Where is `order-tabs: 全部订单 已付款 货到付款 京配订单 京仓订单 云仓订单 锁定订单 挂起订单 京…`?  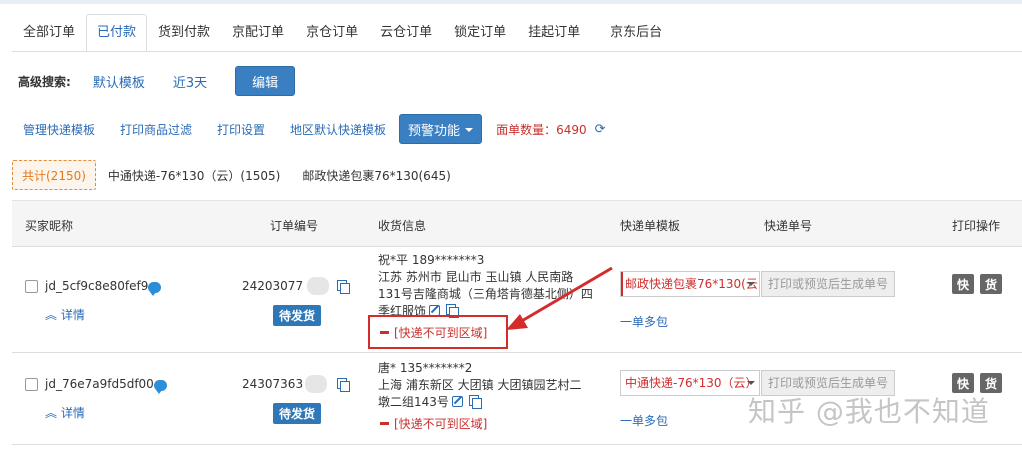 order-tabs: 全部订单 已付款 货到付款 京配订单 京仓订单 云仓订单 锁定订单 挂起订单 京… is located at coordinates (342, 33).